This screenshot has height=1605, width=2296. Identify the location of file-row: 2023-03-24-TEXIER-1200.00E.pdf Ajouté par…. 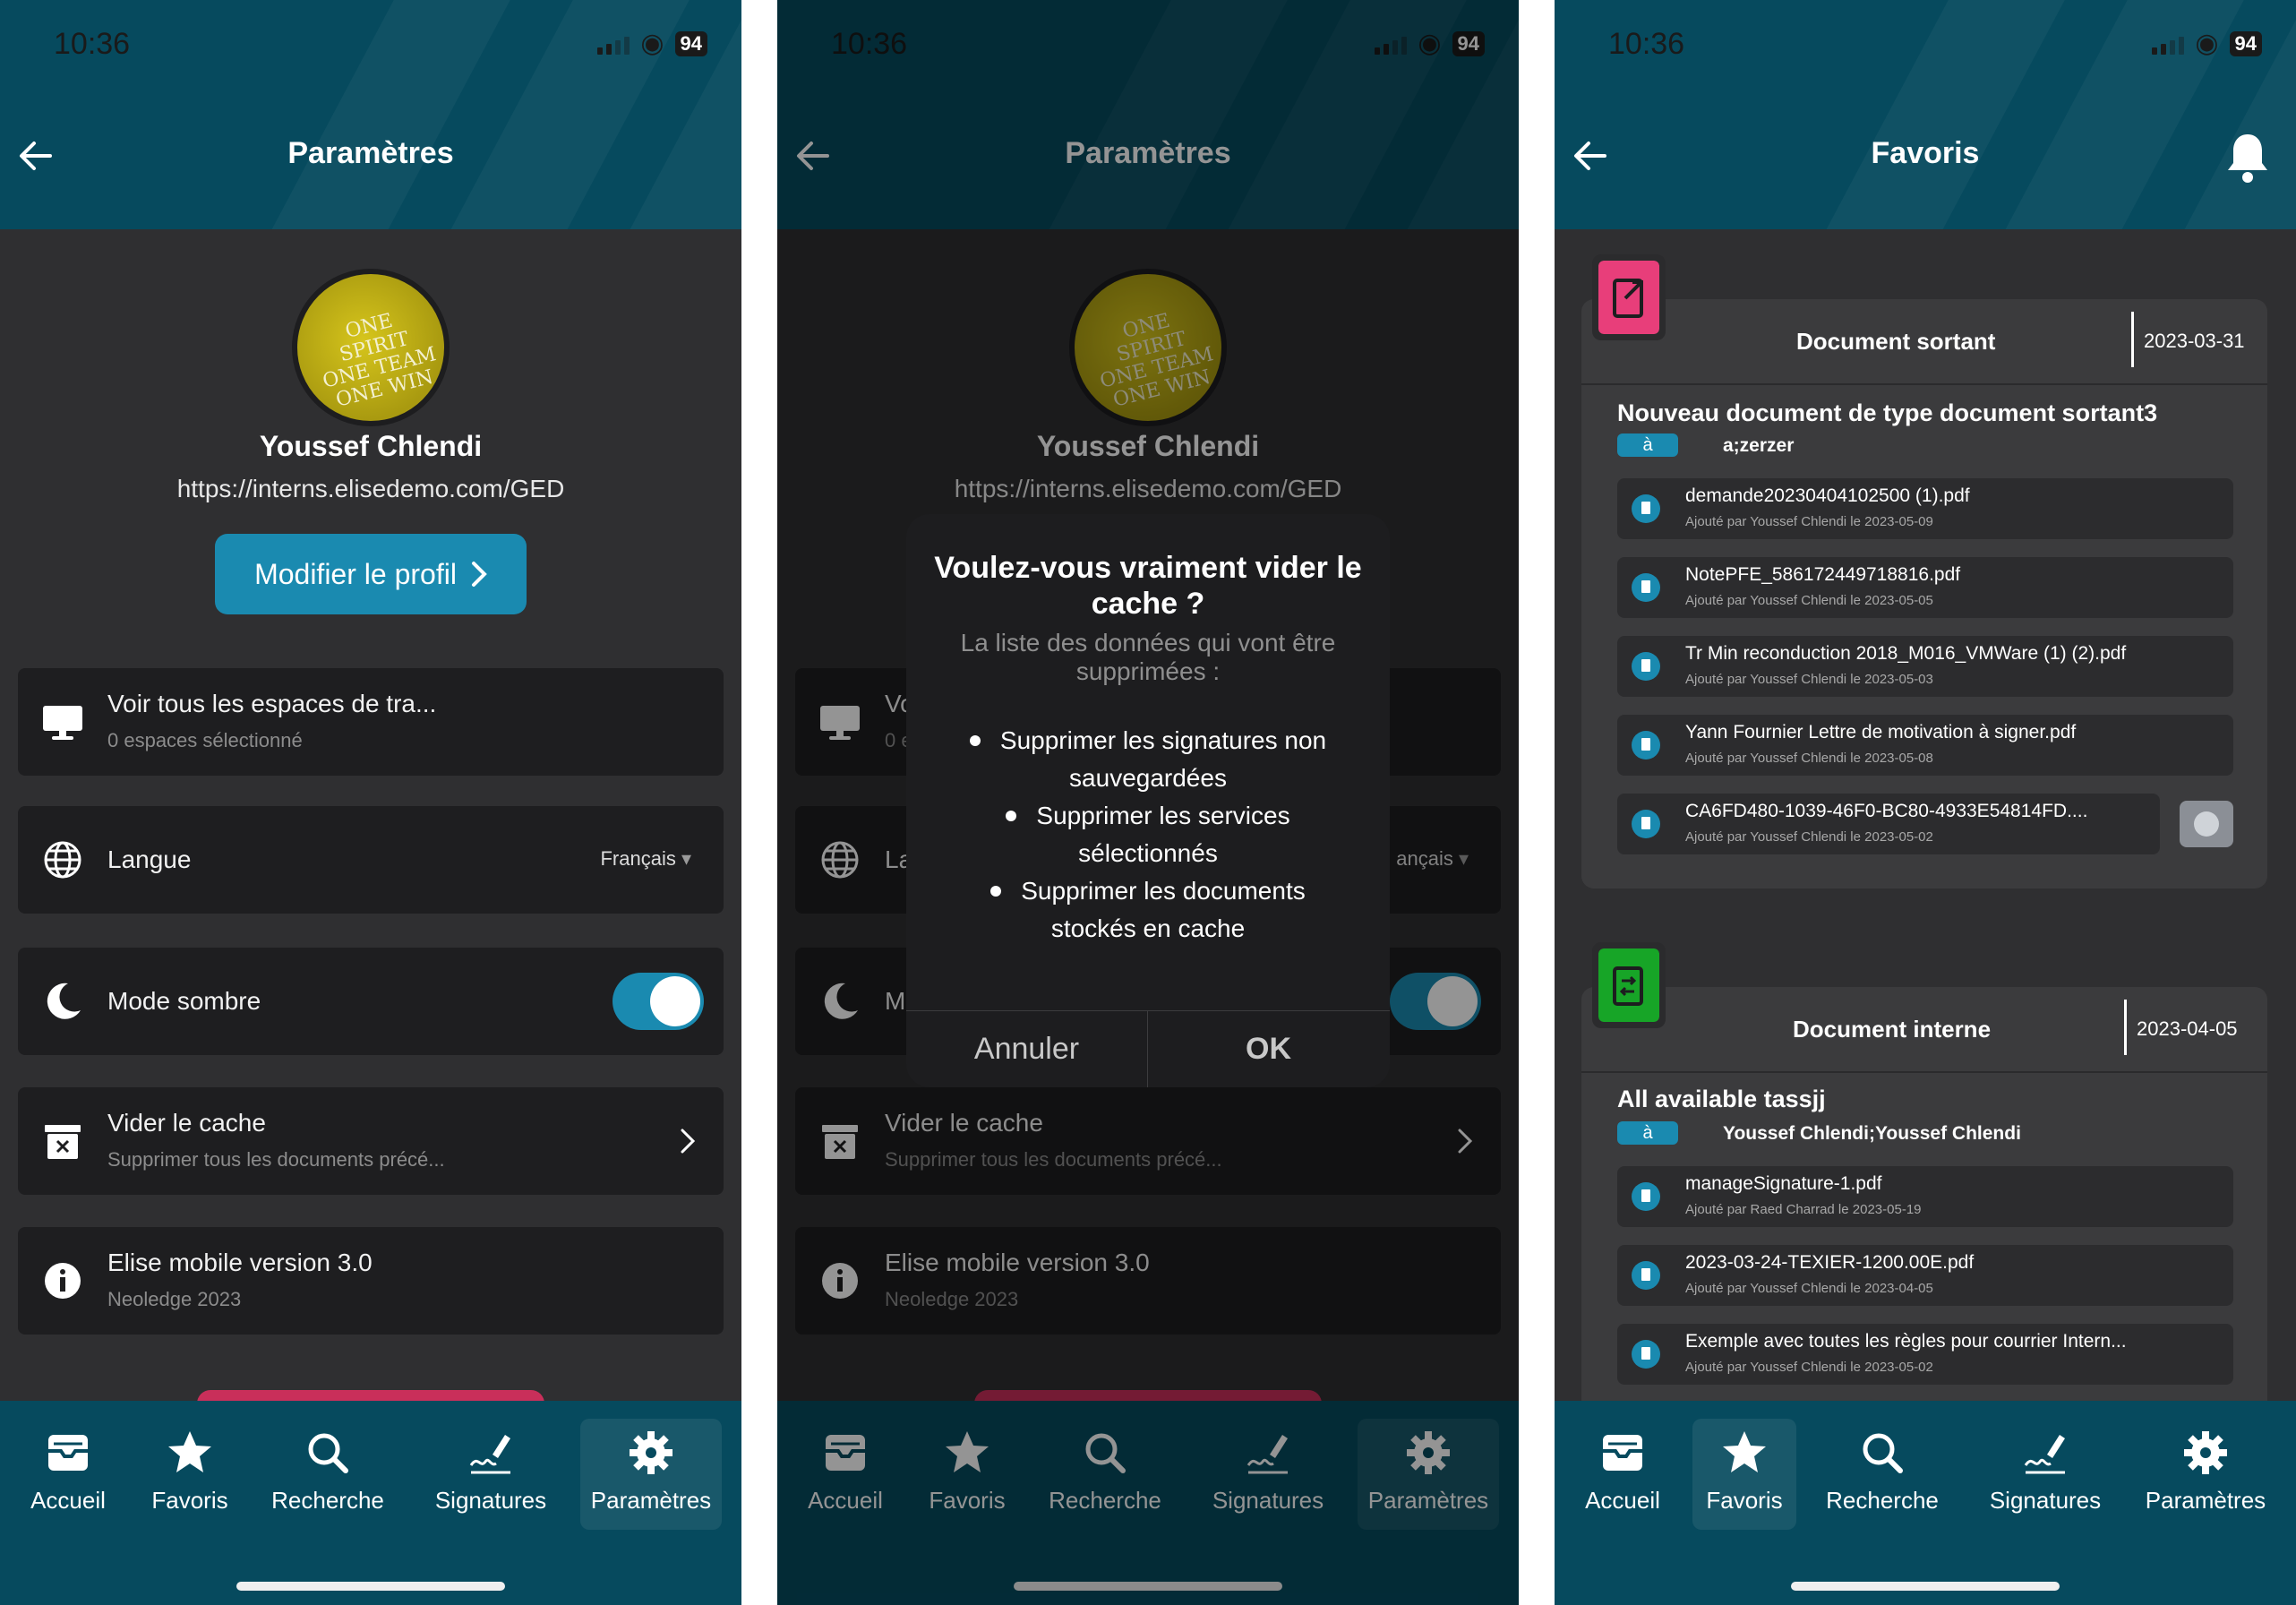
(1925, 1275).